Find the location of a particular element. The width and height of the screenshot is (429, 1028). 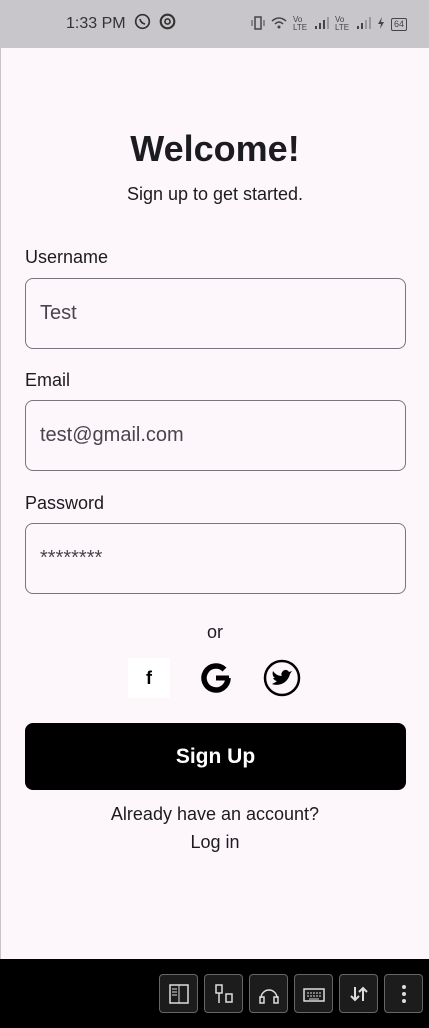

volte-label-2: Vo LTE is located at coordinates (342, 23).